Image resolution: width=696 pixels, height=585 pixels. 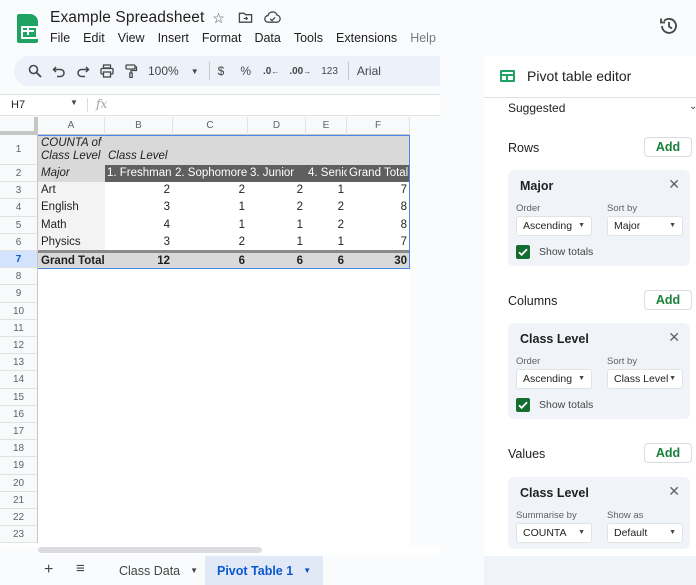 What do you see at coordinates (19, 126) in the screenshot?
I see `select-all-corner` at bounding box center [19, 126].